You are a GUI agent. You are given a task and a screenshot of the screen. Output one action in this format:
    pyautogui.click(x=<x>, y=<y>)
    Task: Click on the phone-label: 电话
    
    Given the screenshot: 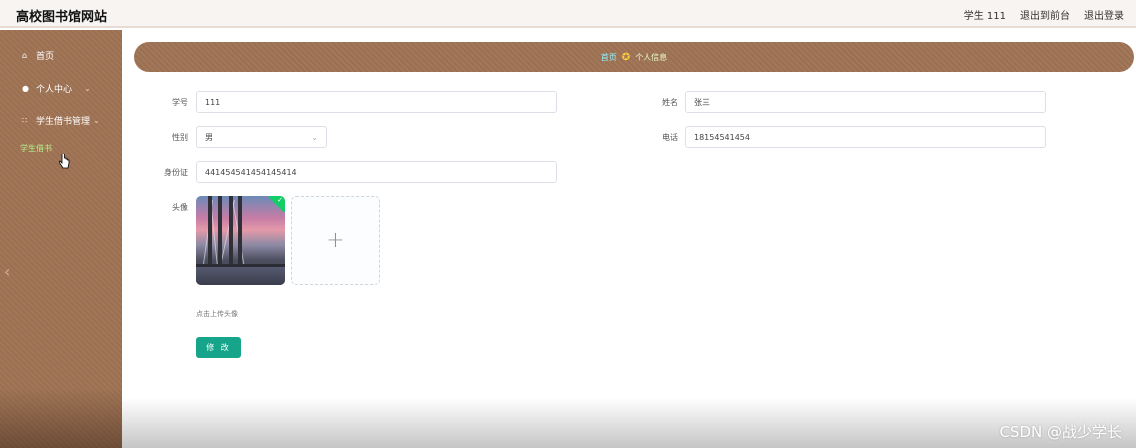 What is the action you would take?
    pyautogui.click(x=670, y=137)
    